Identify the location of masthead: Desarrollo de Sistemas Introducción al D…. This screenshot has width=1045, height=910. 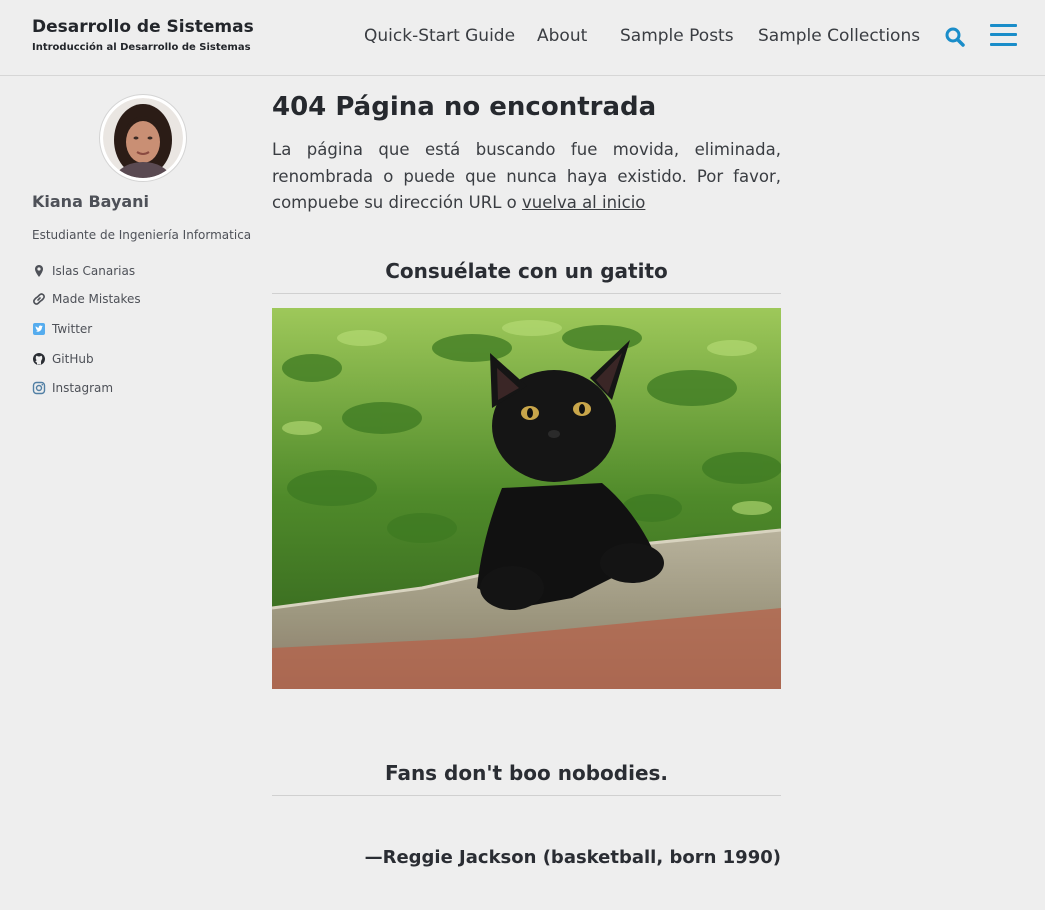
(522, 38).